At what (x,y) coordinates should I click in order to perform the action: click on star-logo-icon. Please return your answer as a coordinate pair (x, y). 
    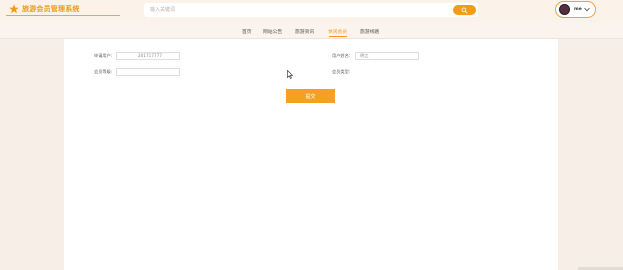
    Looking at the image, I should click on (14, 9).